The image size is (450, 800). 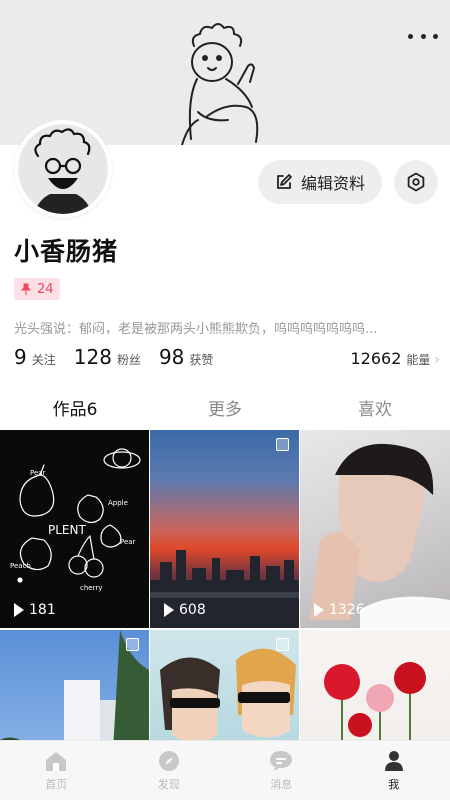 What do you see at coordinates (45, 289) in the screenshot?
I see `badge-value: 24` at bounding box center [45, 289].